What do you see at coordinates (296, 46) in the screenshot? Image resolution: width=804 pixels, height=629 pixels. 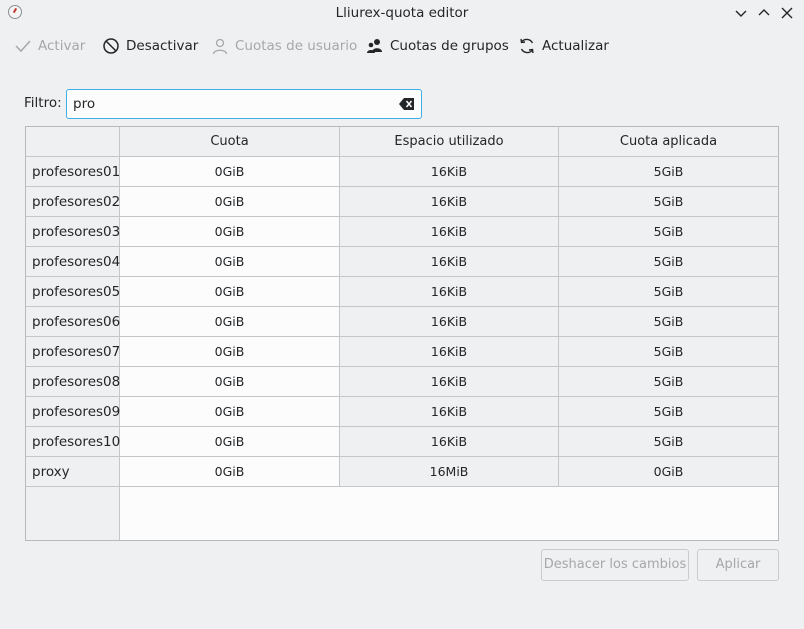 I see `cuotas-usuario-label: Cuotas de usuario` at bounding box center [296, 46].